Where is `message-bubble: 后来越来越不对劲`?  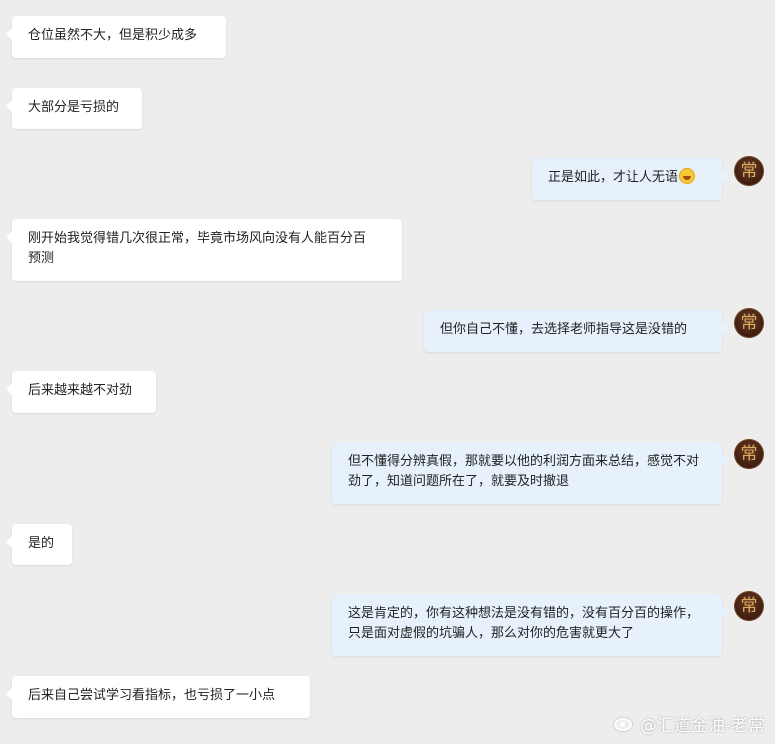
message-bubble: 后来越来越不对劲 is located at coordinates (81, 392).